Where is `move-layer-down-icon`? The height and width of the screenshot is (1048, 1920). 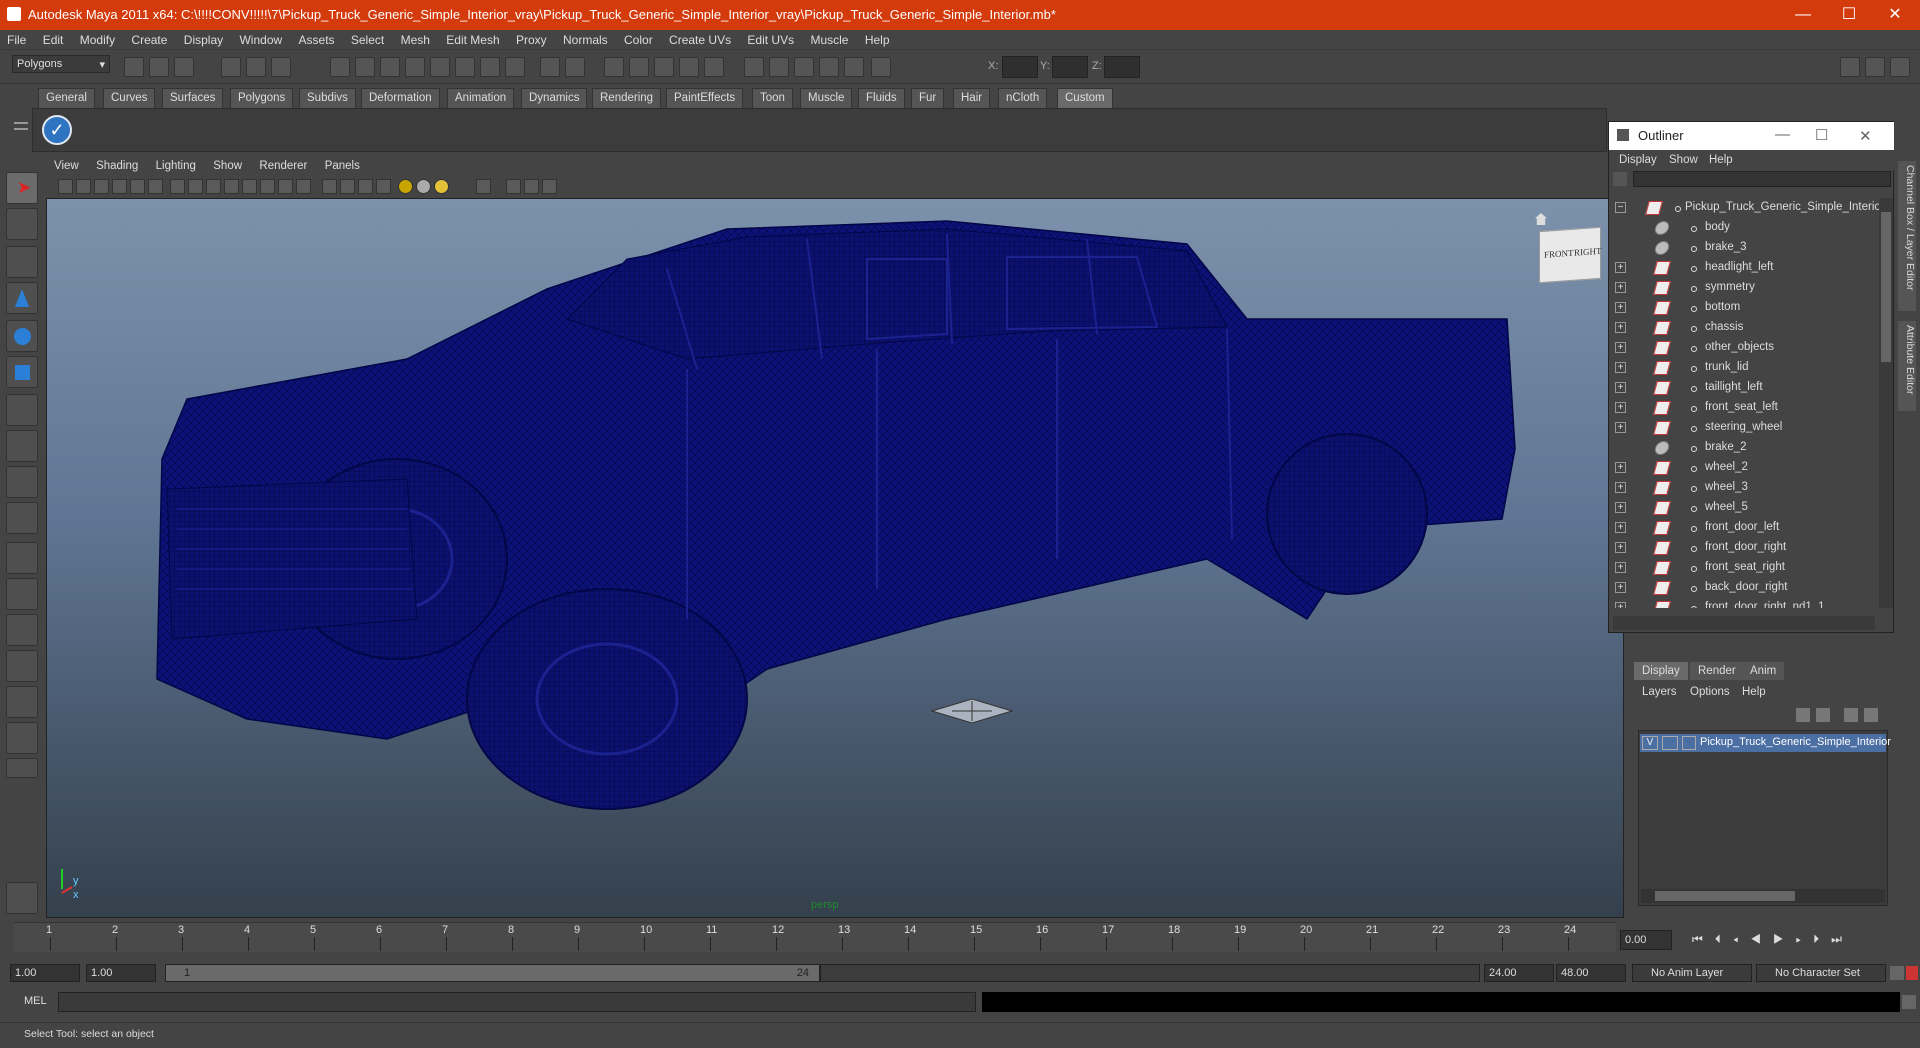 move-layer-down-icon is located at coordinates (1823, 715).